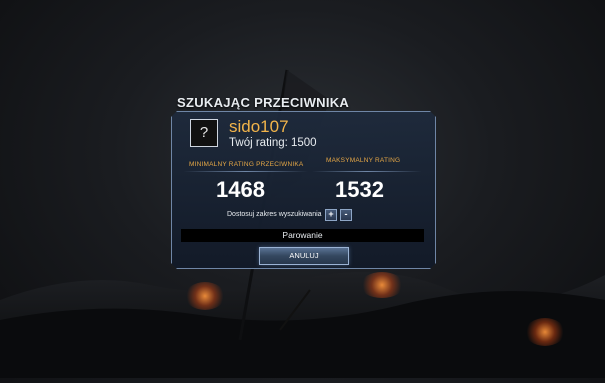 Image resolution: width=605 pixels, height=383 pixels. I want to click on max-rating-label: MAKSYMALNY RATING, so click(363, 160).